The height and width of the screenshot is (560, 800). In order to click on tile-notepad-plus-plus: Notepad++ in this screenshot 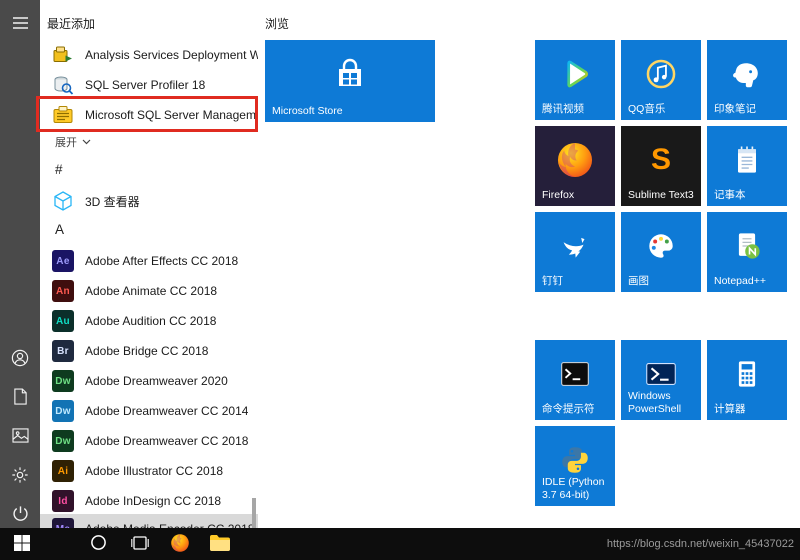, I will do `click(747, 252)`.